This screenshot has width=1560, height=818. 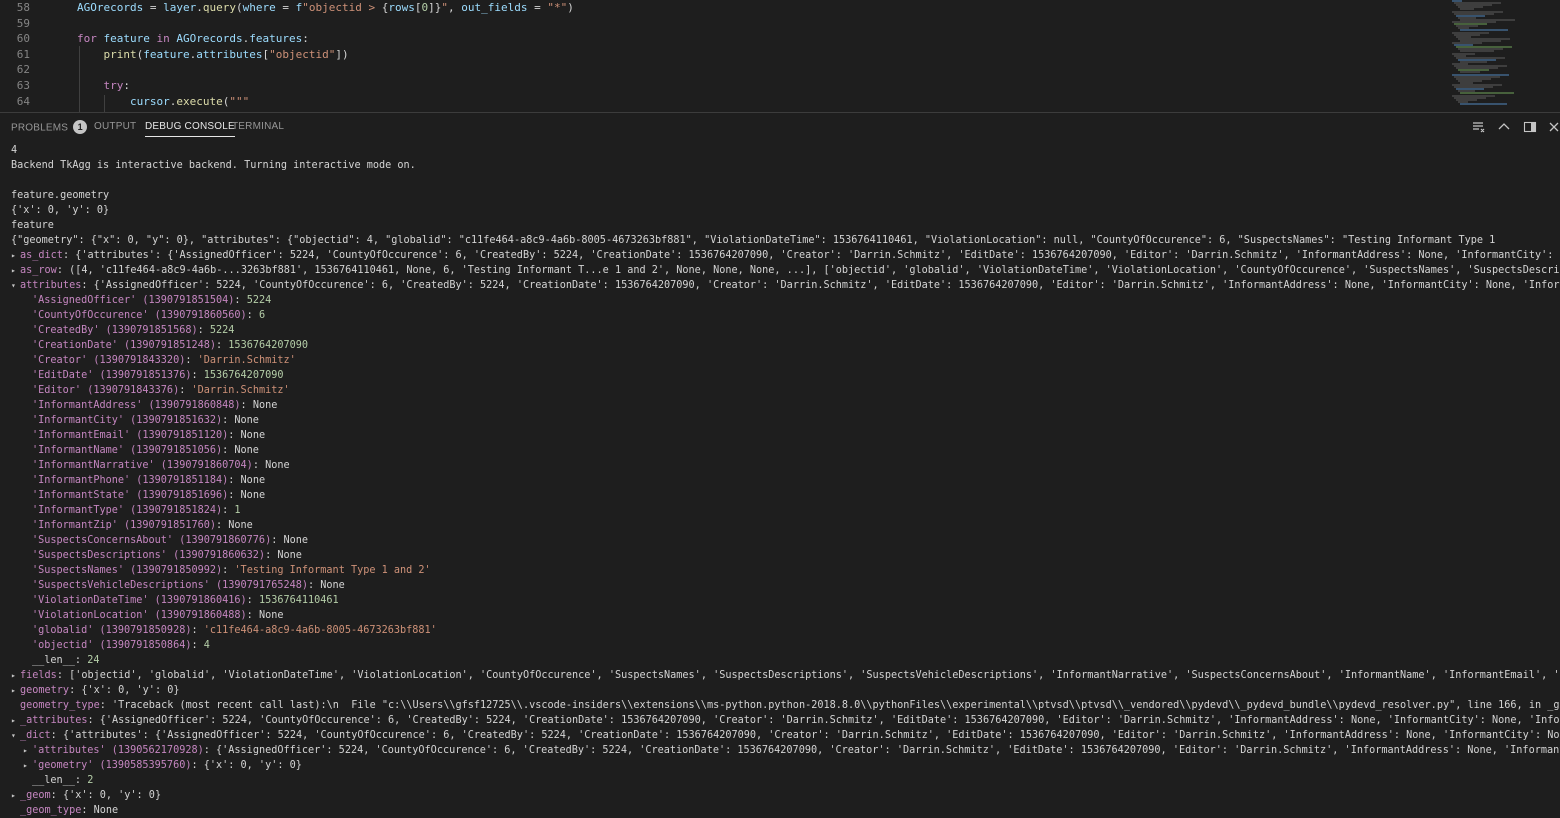 I want to click on console-key: 'InformantCity' (1390791851632), so click(x=127, y=420).